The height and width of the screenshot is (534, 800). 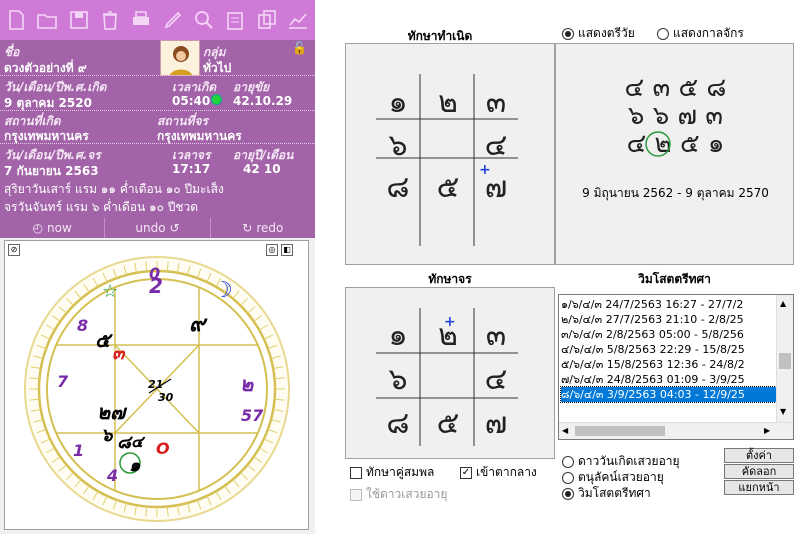 I want to click on chart-label: 8, so click(x=82, y=325).